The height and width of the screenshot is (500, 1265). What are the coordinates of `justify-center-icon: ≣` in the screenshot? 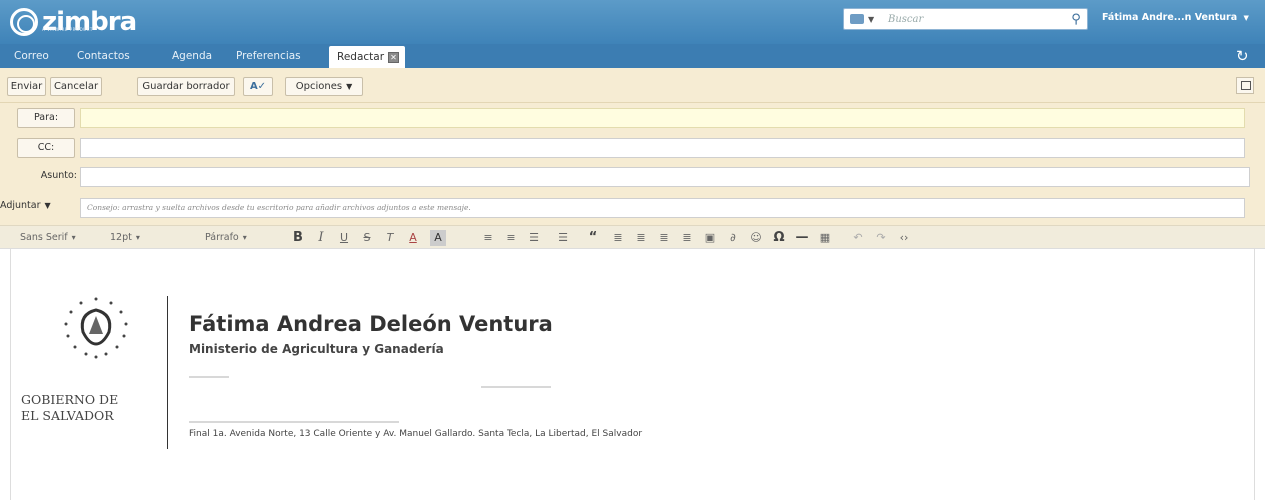 It's located at (641, 238).